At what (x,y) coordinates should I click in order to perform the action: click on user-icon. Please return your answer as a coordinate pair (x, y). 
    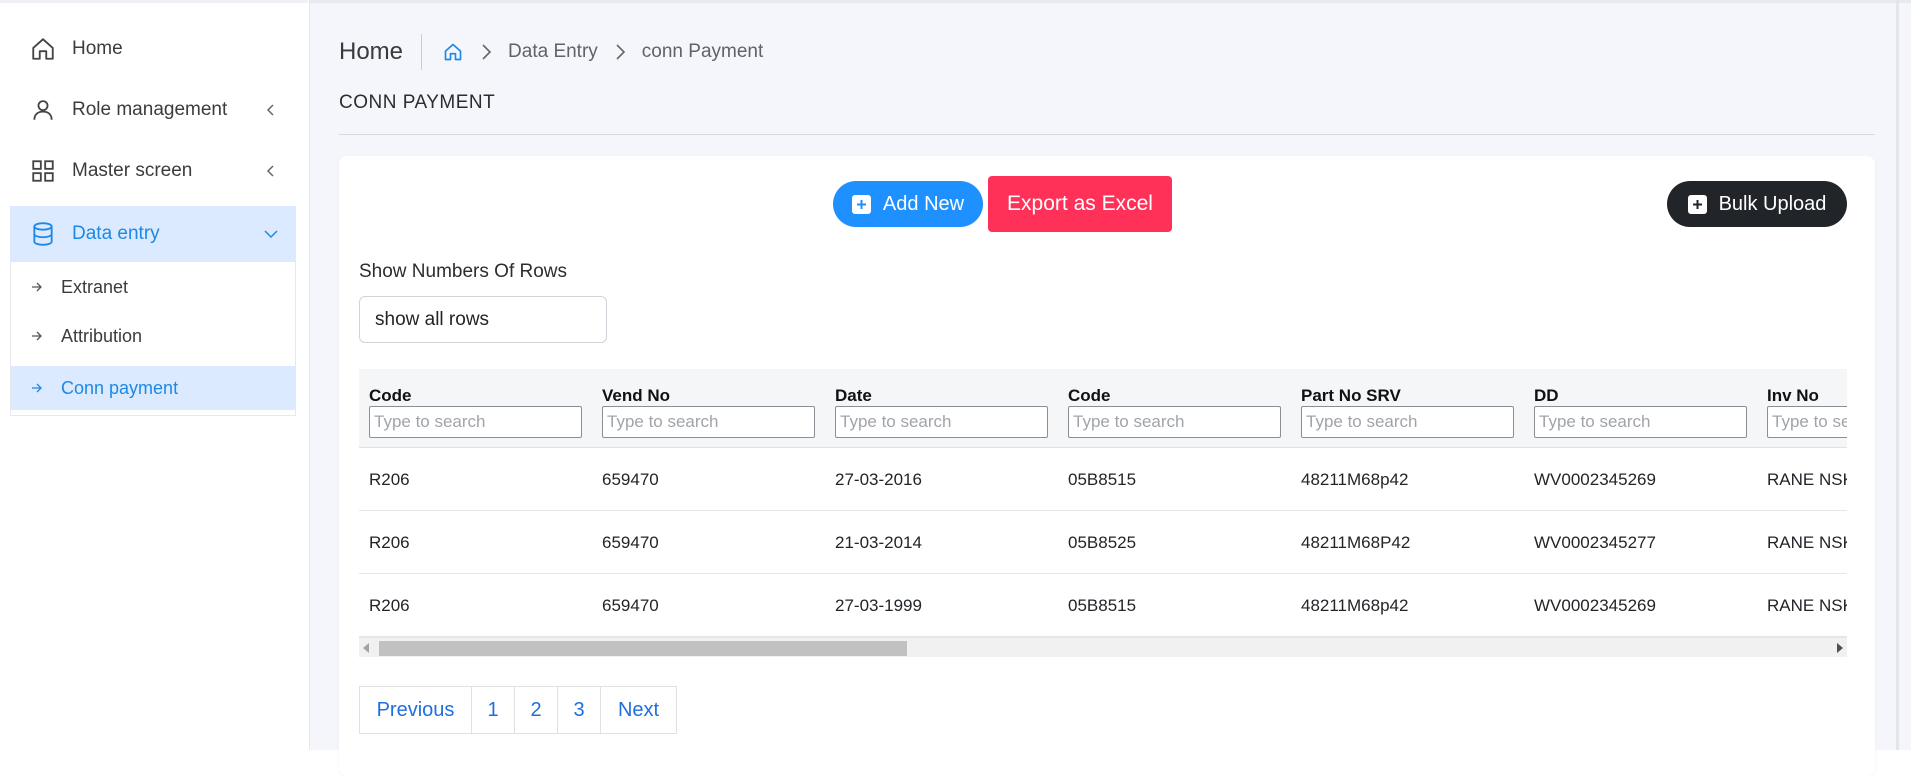
    Looking at the image, I should click on (43, 110).